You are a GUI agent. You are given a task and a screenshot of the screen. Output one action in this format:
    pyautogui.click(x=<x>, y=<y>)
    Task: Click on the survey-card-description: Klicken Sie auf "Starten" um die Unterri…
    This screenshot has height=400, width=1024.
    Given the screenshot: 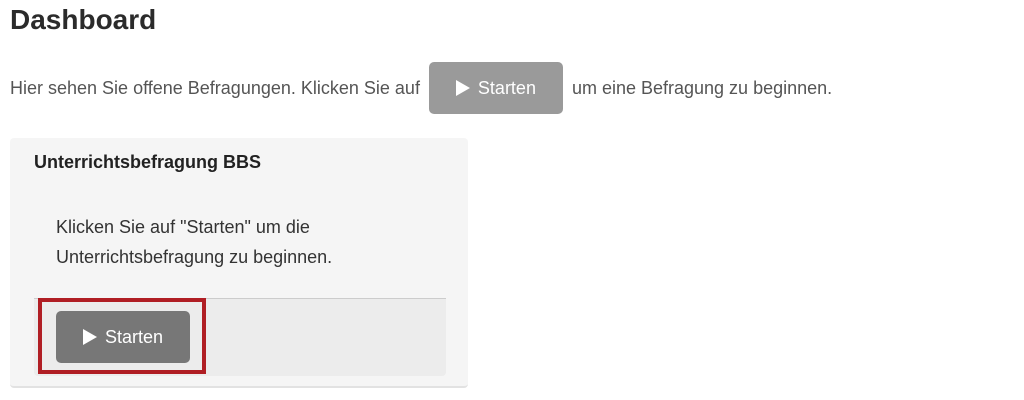 What is the action you would take?
    pyautogui.click(x=194, y=242)
    